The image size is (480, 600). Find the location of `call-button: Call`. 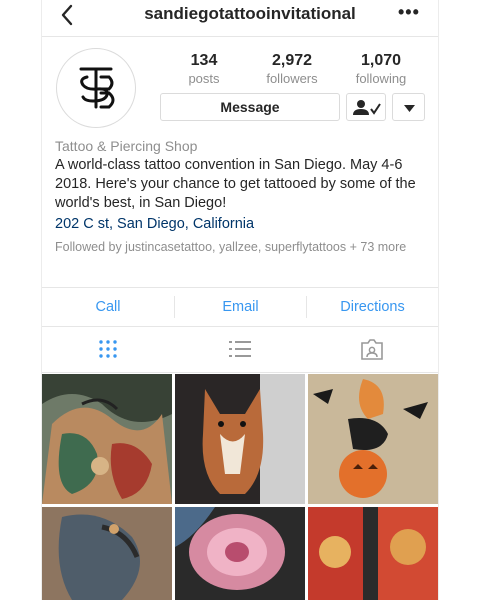

call-button: Call is located at coordinates (108, 307).